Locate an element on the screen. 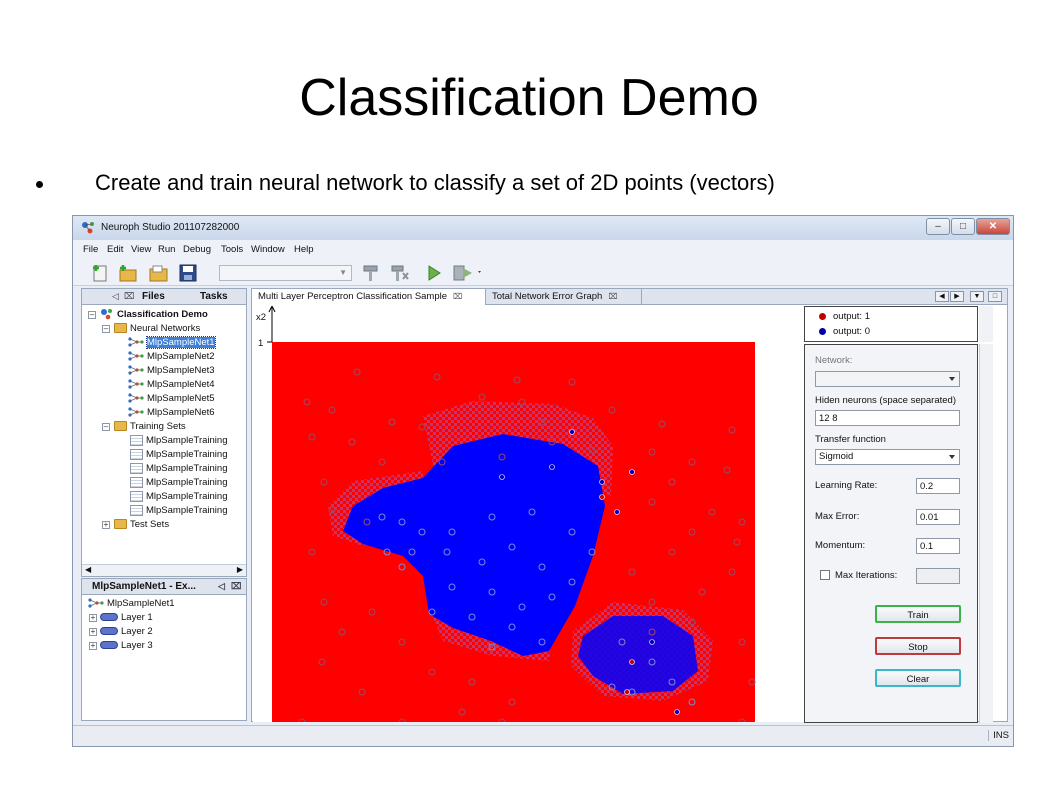  maximize-button: □ is located at coordinates (963, 226).